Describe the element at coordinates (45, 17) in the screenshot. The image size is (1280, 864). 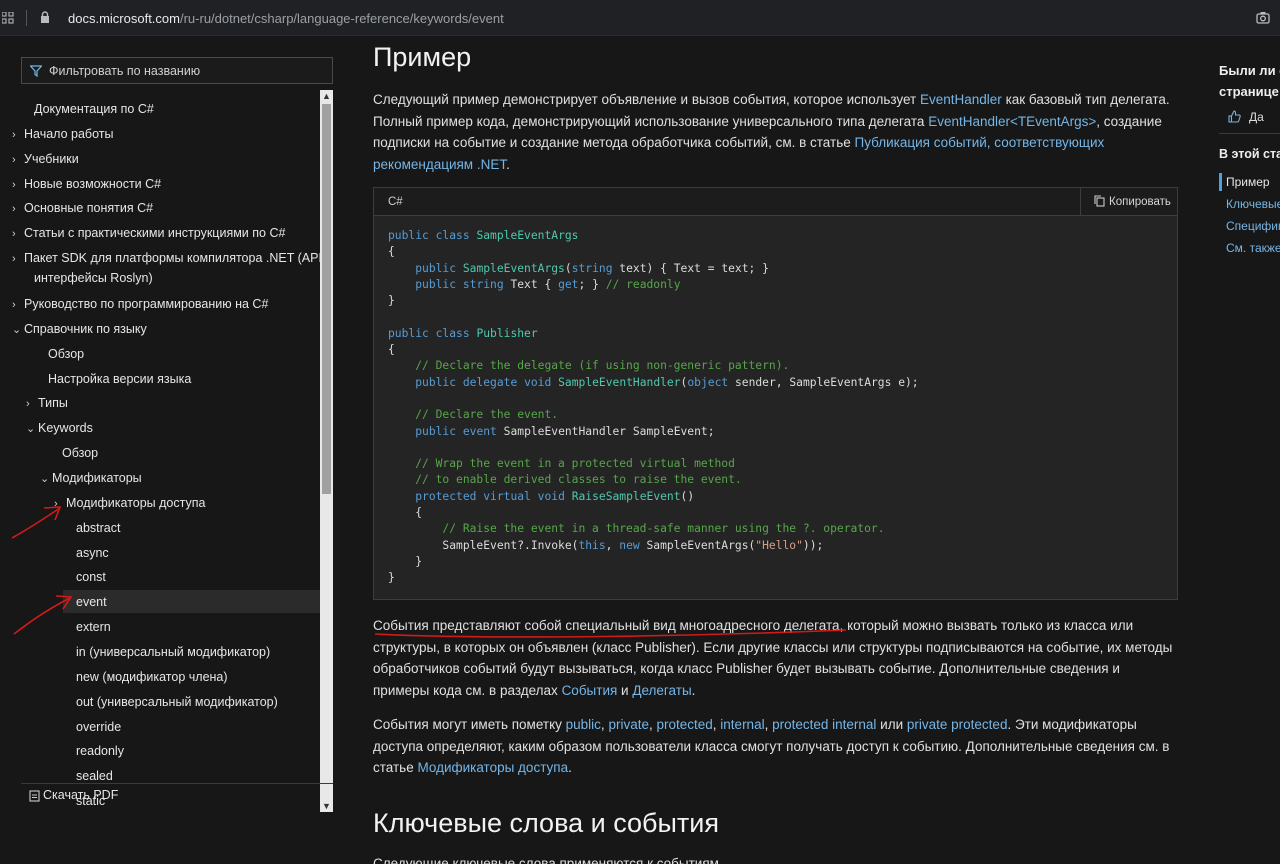
I see `lock-icon` at that location.